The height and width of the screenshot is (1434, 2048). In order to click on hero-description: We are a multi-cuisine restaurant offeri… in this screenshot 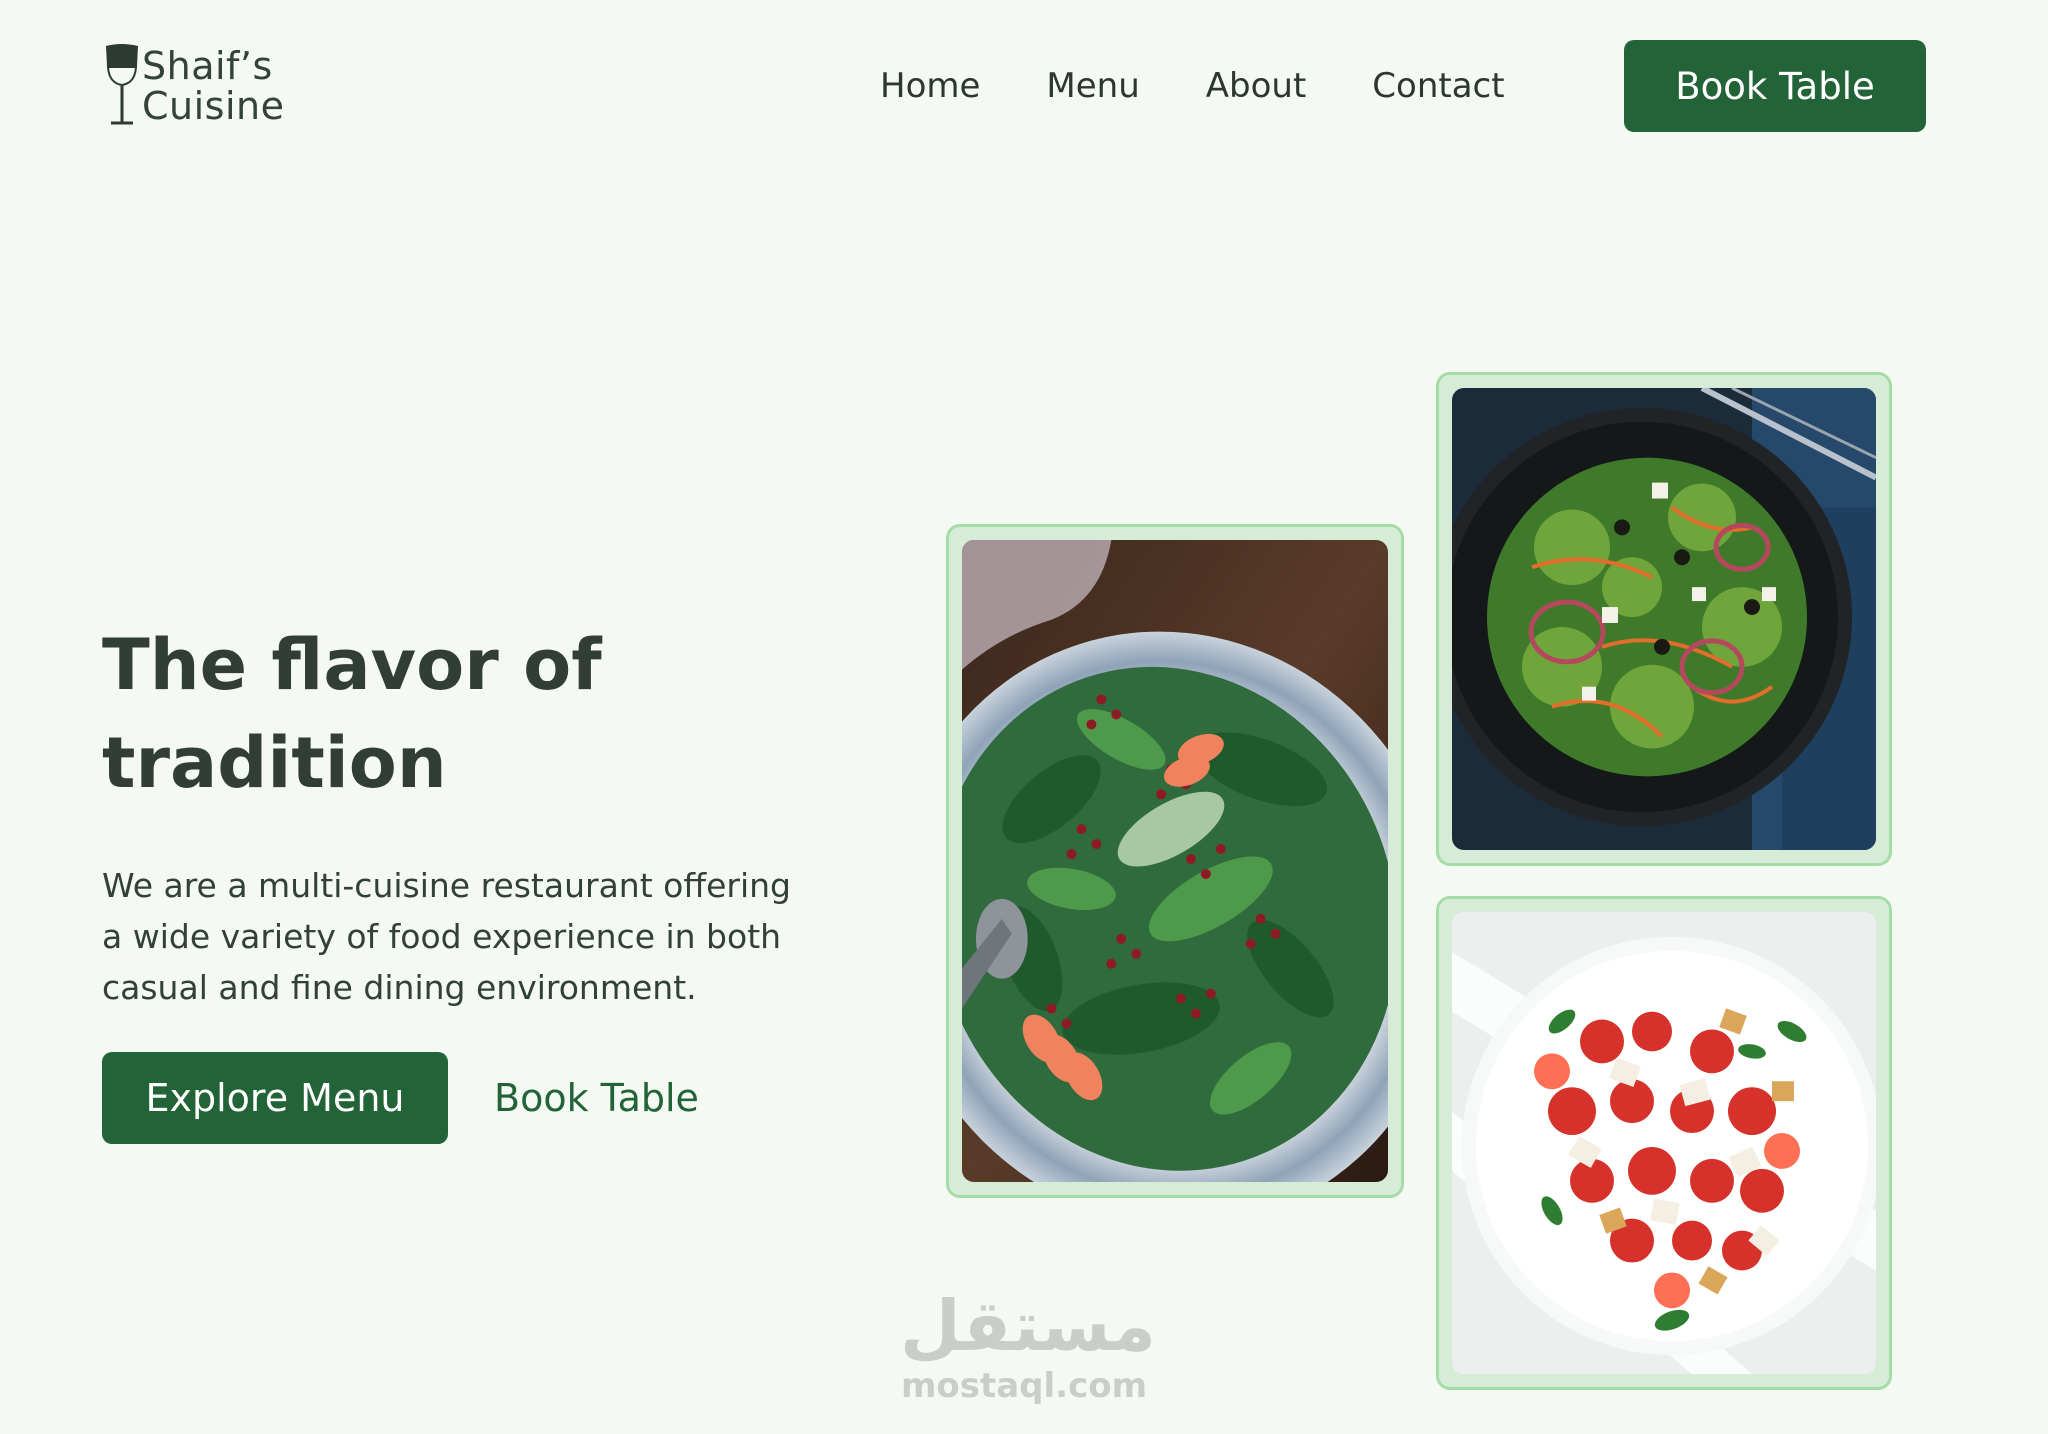, I will do `click(446, 936)`.